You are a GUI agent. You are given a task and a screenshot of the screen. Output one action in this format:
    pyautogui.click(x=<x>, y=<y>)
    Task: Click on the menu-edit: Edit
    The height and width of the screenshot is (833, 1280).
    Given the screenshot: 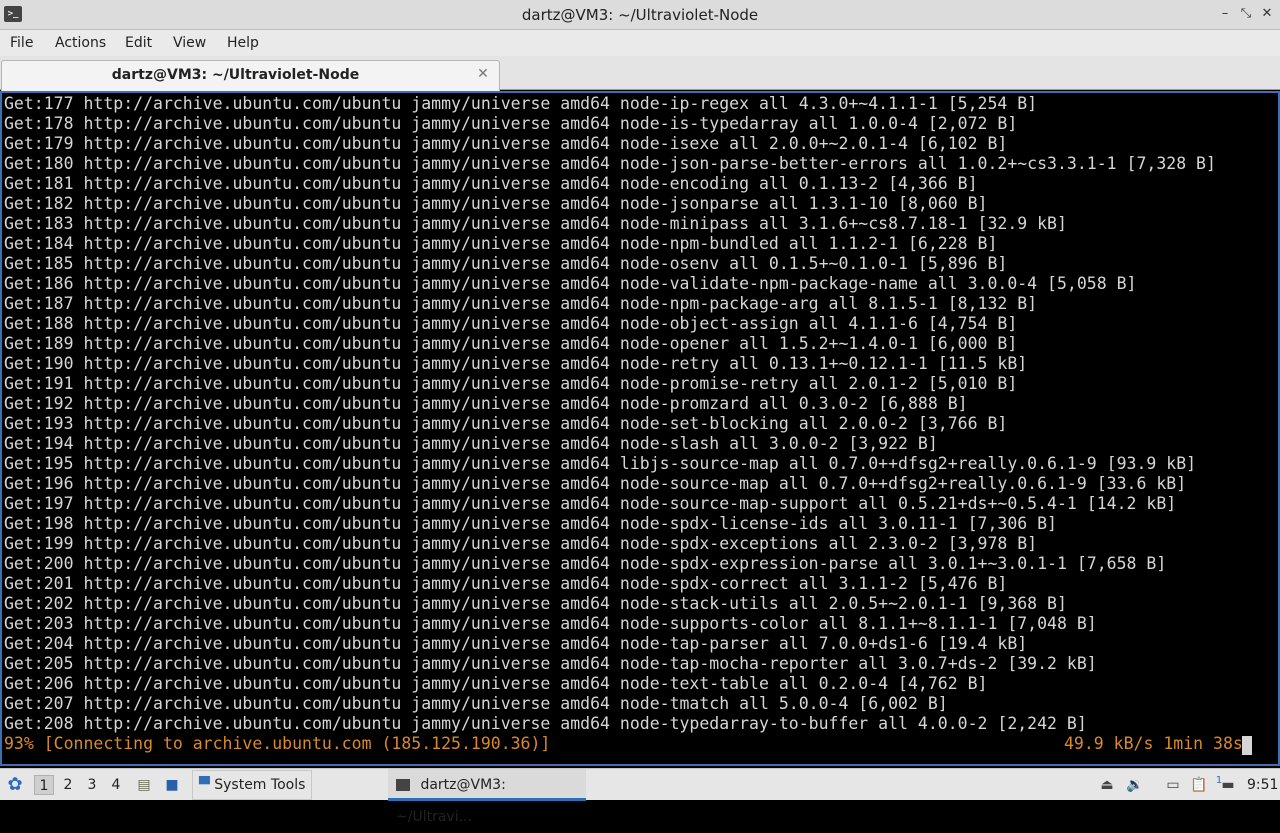 What is the action you would take?
    pyautogui.click(x=138, y=43)
    